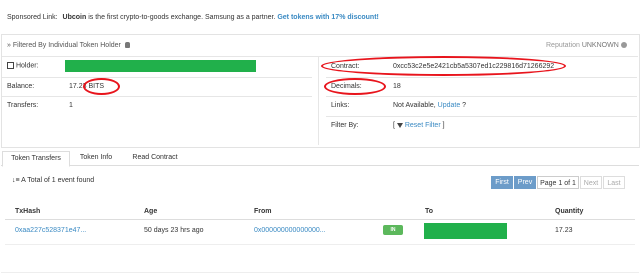  Describe the element at coordinates (318, 101) in the screenshot. I see `column-divider` at that location.